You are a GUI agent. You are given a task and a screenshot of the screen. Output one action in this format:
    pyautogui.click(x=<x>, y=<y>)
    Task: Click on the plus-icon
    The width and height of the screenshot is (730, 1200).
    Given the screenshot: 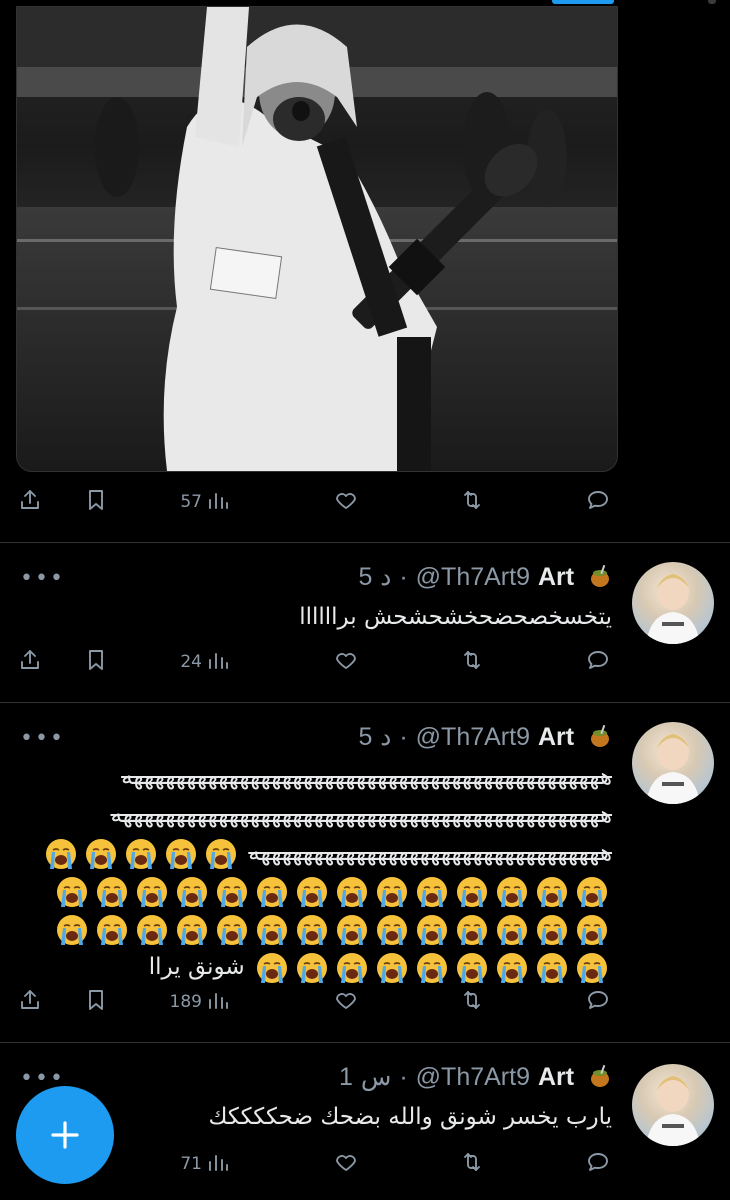 What is the action you would take?
    pyautogui.click(x=65, y=1135)
    